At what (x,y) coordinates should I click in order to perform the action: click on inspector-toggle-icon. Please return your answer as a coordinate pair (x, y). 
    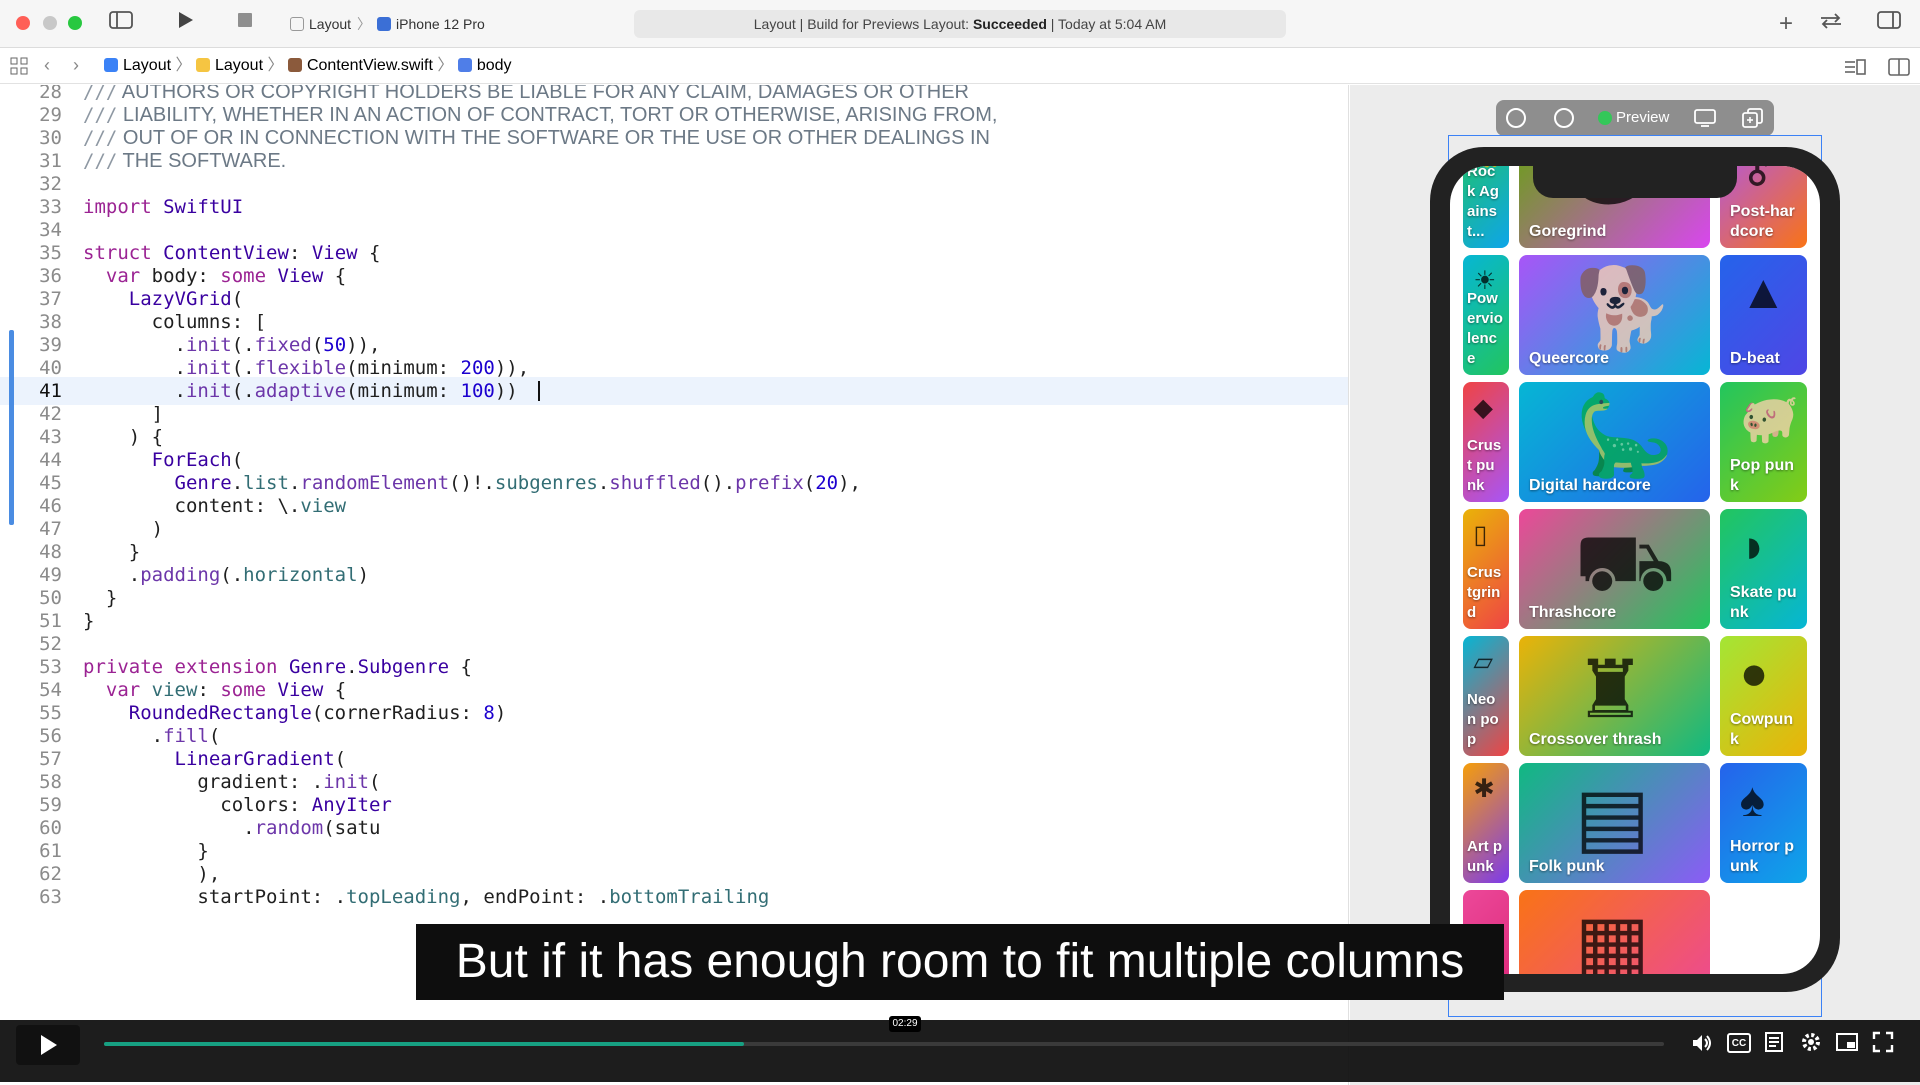
    Looking at the image, I should click on (1889, 24).